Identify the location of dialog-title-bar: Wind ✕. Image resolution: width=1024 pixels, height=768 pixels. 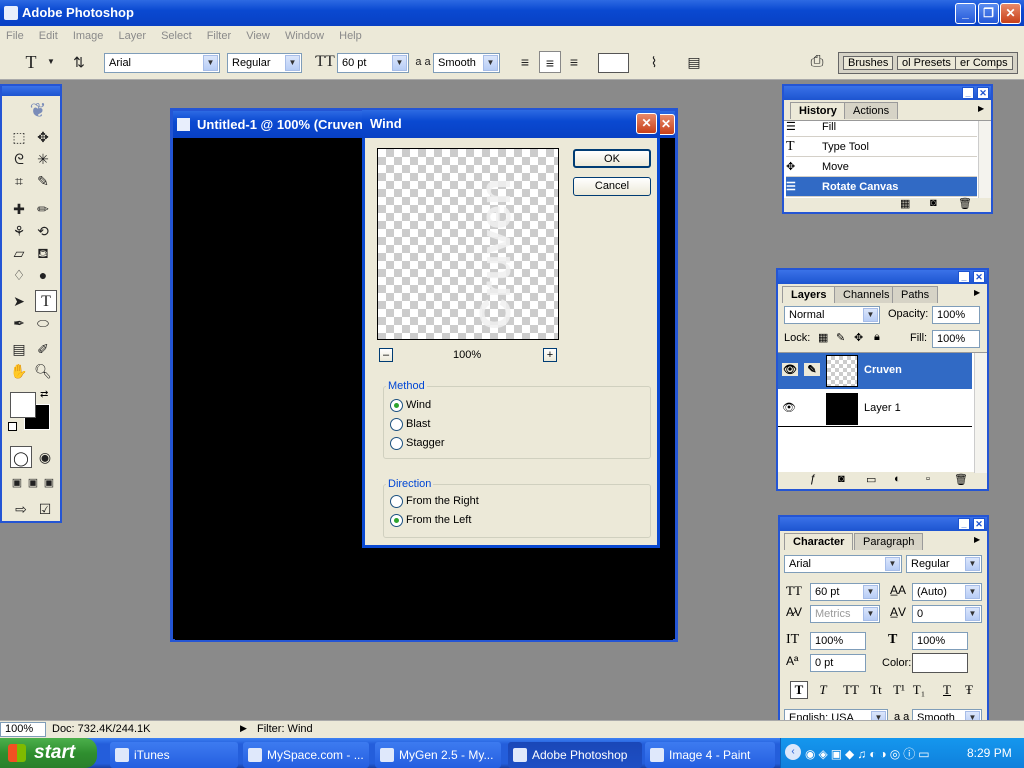
(511, 124).